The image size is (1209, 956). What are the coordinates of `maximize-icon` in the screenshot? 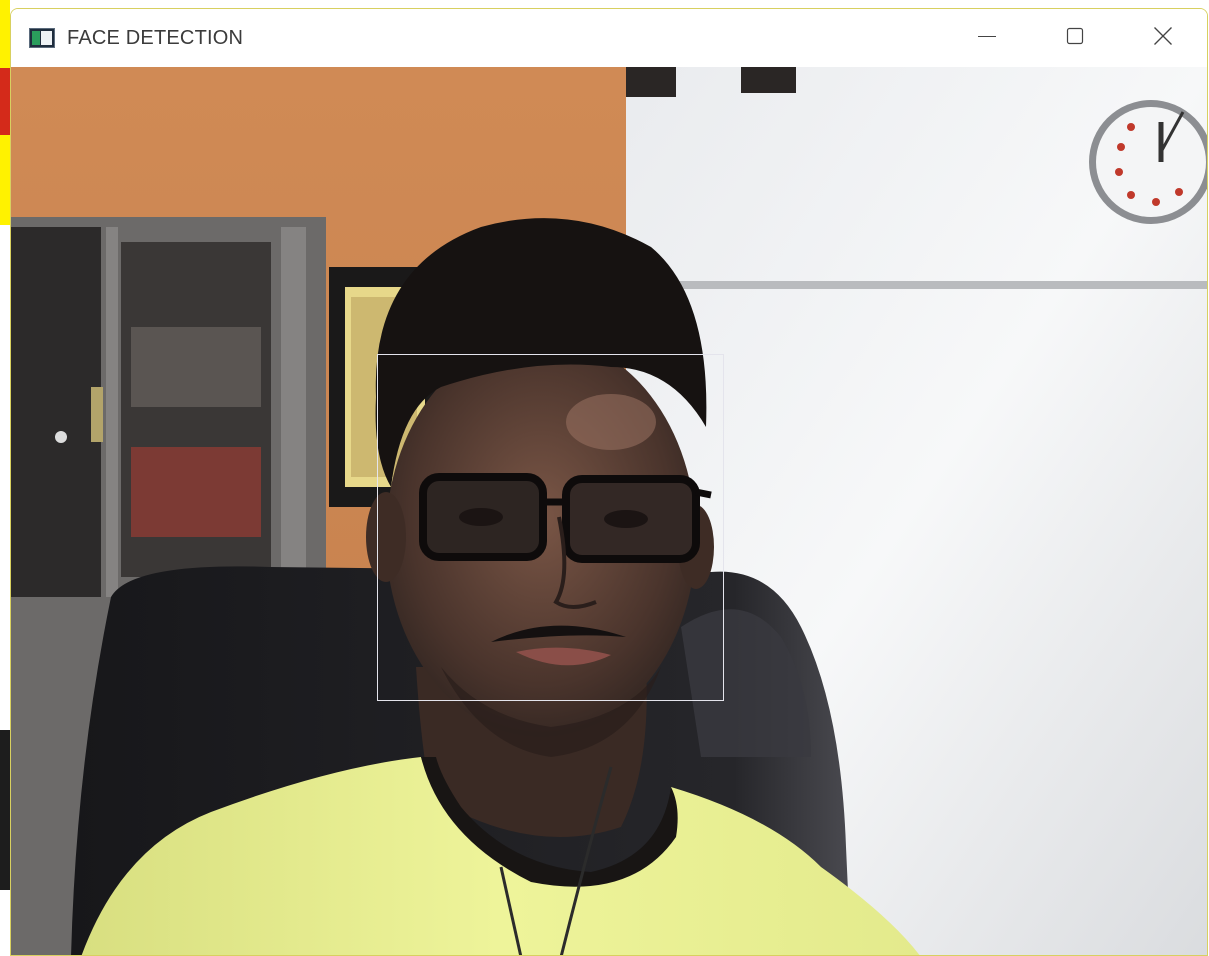 It's located at (1075, 38).